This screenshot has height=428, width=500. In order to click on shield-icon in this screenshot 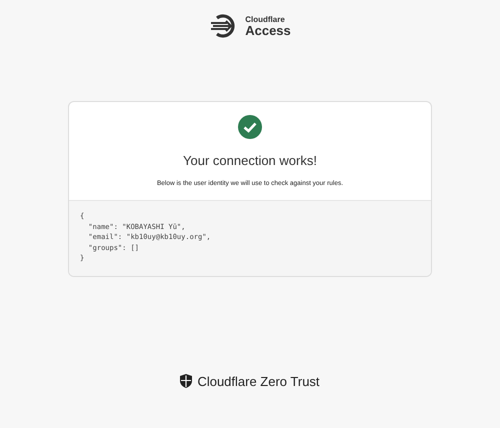, I will do `click(186, 381)`.